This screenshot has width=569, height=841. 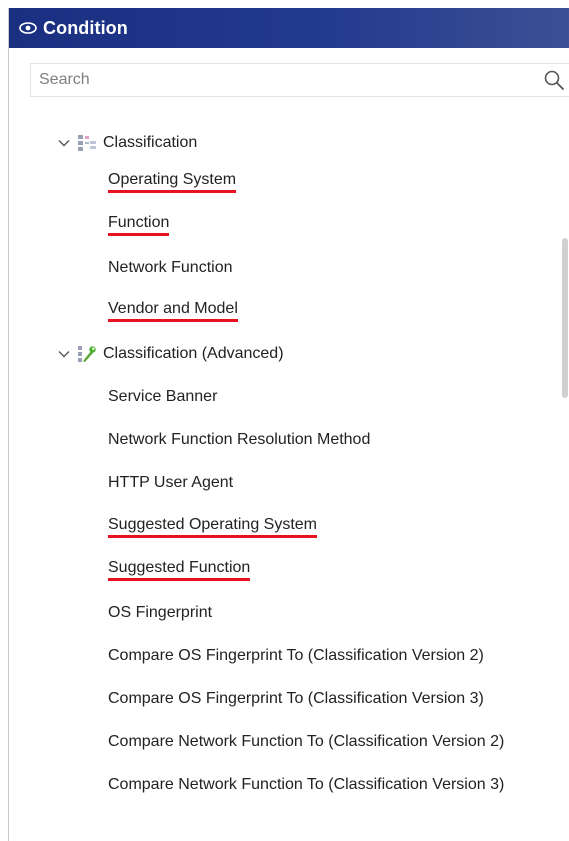 I want to click on tree-item-label: Service Banner, so click(x=163, y=396).